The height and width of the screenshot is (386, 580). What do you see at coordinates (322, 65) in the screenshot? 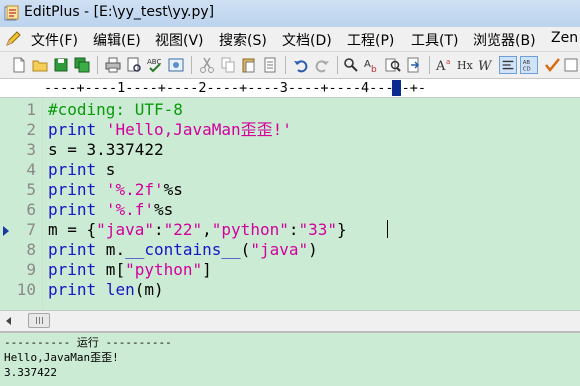
I see `redo-icon` at bounding box center [322, 65].